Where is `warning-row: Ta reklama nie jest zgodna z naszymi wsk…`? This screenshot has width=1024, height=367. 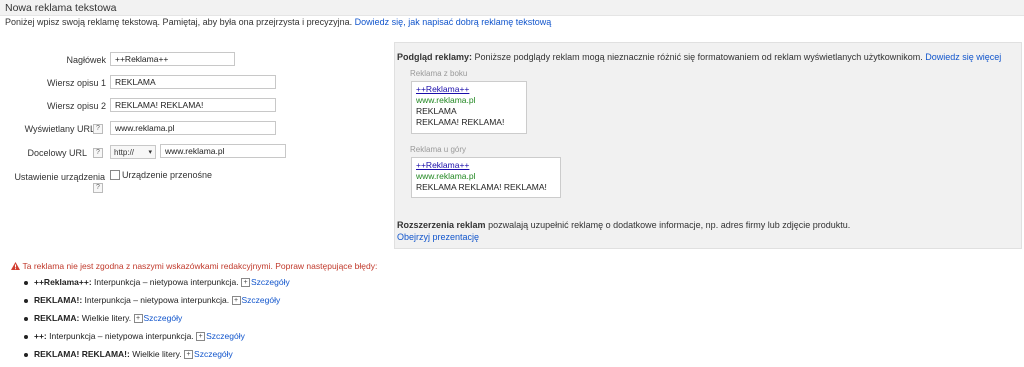
warning-row: Ta reklama nie jest zgodna z naszymi wsk… is located at coordinates (194, 266).